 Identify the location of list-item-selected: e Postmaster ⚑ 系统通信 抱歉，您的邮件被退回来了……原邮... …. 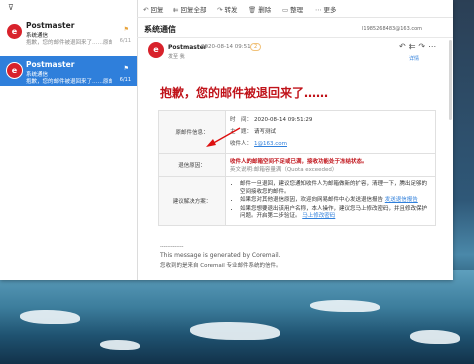
(68, 71).